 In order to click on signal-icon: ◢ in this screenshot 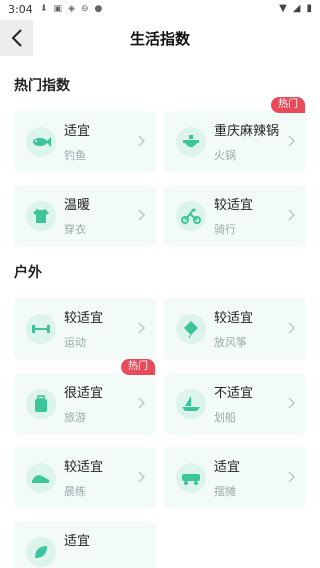, I will do `click(296, 8)`.